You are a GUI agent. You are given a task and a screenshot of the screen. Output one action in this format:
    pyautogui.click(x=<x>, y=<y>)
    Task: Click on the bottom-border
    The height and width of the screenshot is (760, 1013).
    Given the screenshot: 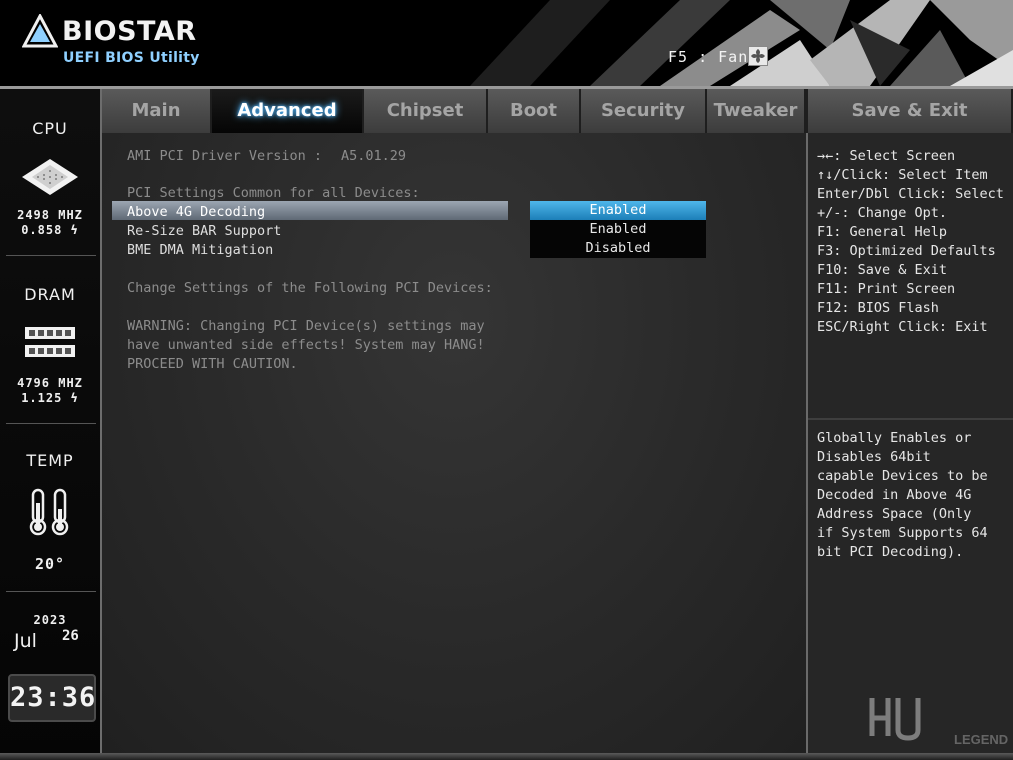 What is the action you would take?
    pyautogui.click(x=506, y=756)
    